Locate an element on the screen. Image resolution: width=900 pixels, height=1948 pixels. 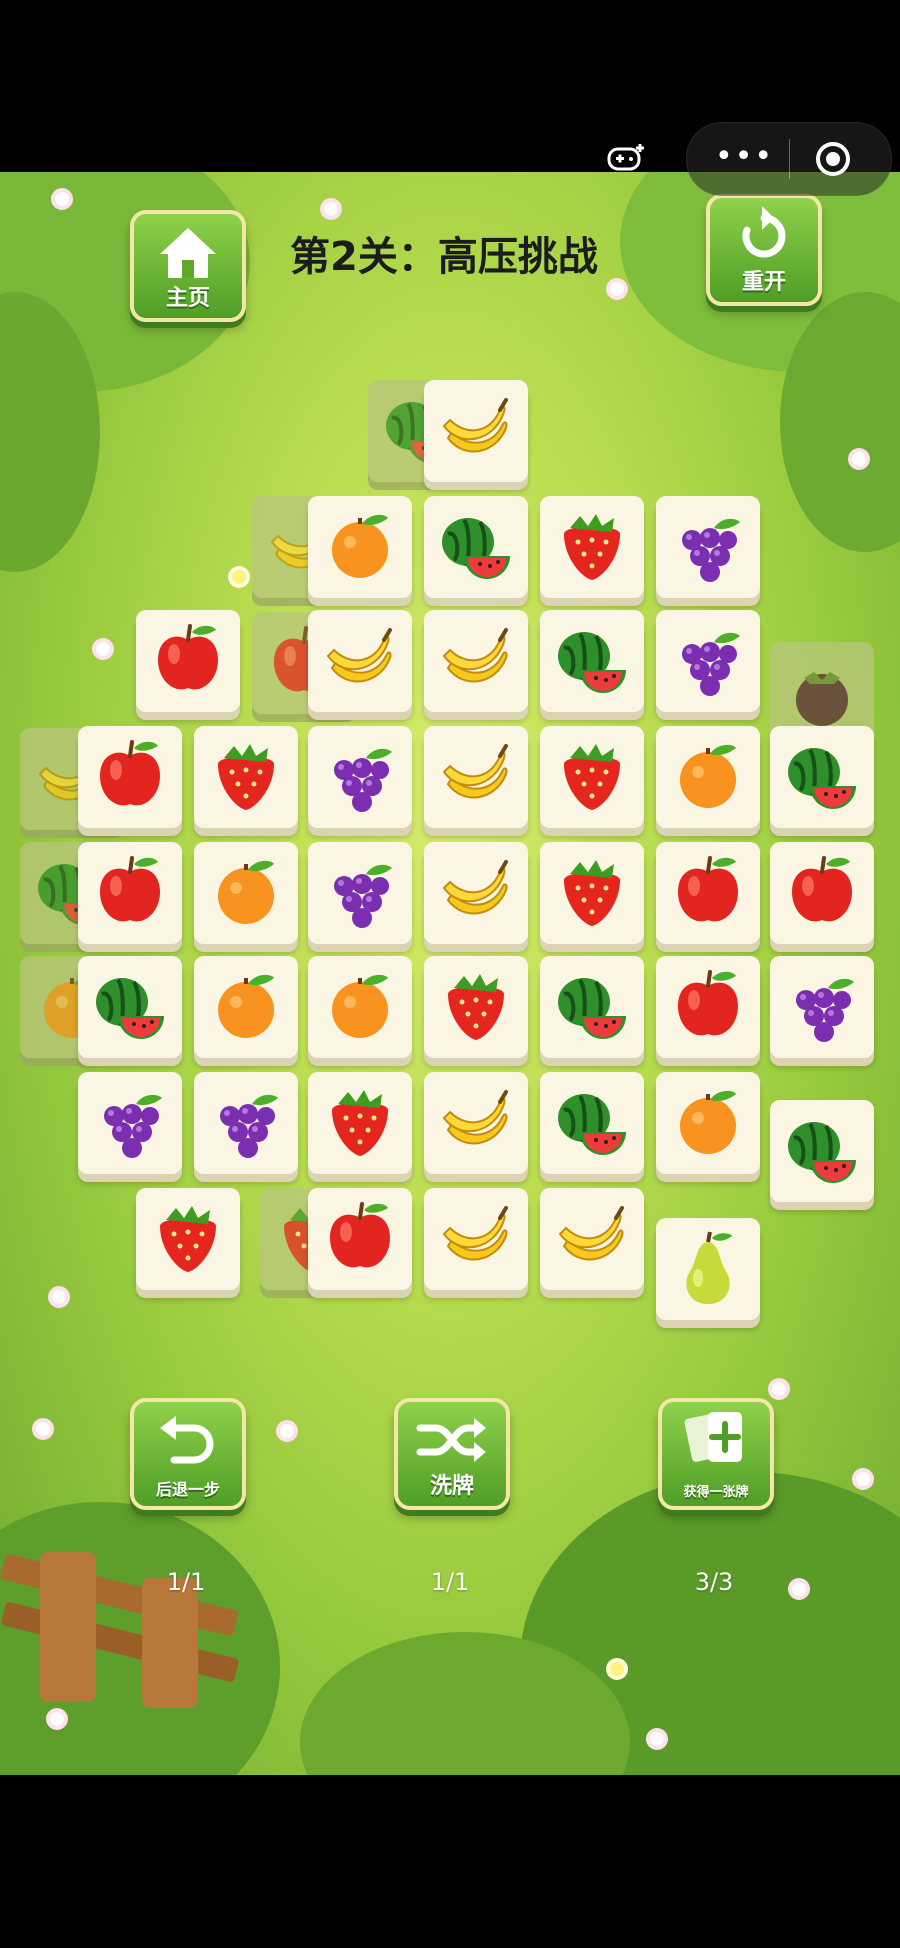
restart-icon is located at coordinates (764, 232).